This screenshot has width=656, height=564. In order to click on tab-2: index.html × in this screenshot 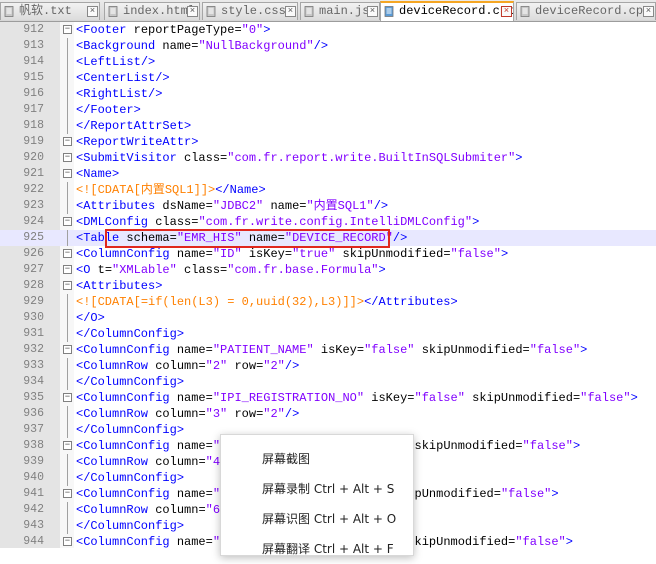, I will do `click(152, 11)`.